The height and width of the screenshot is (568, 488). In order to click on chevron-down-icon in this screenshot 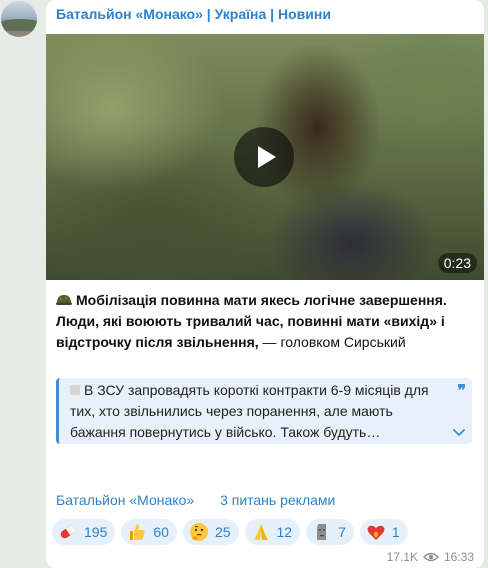, I will do `click(459, 433)`.